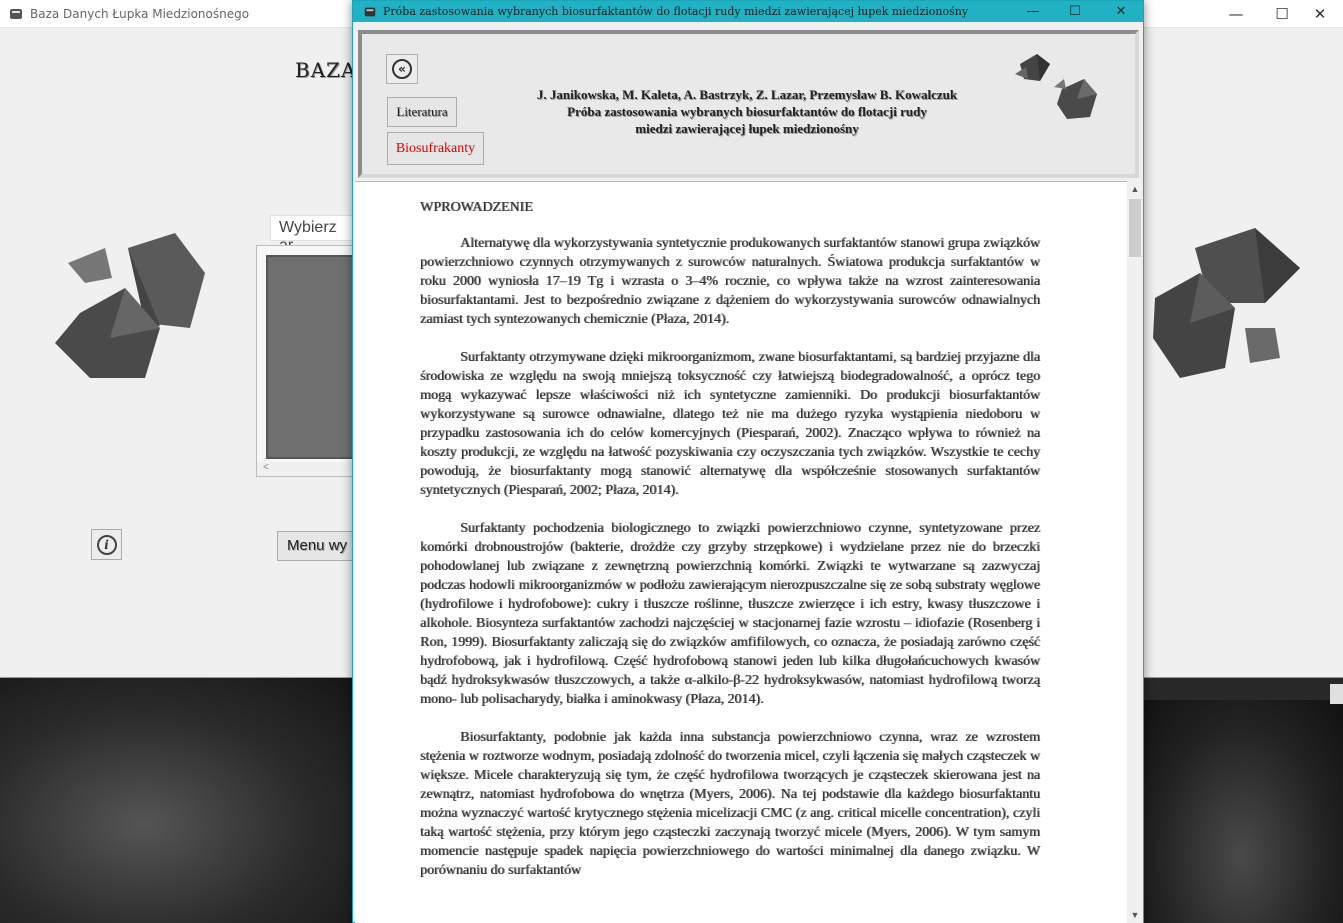 Image resolution: width=1343 pixels, height=923 pixels. What do you see at coordinates (318, 546) in the screenshot?
I see `menu-button: Menu wy` at bounding box center [318, 546].